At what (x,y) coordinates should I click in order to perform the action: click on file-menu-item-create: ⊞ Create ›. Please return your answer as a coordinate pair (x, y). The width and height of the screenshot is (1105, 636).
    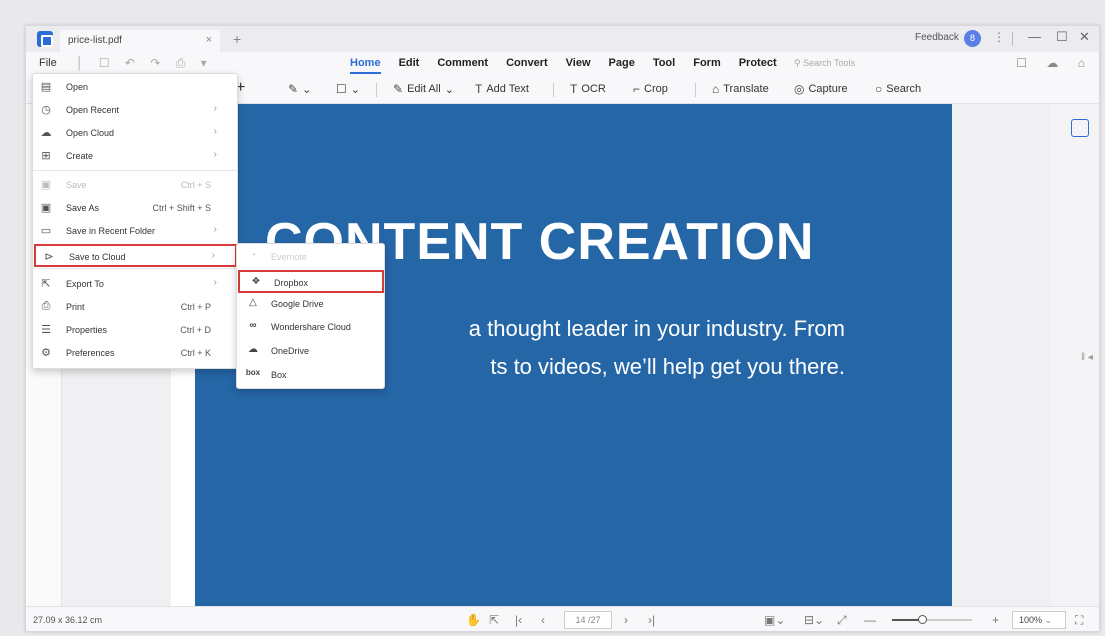
    Looking at the image, I should click on (135, 156).